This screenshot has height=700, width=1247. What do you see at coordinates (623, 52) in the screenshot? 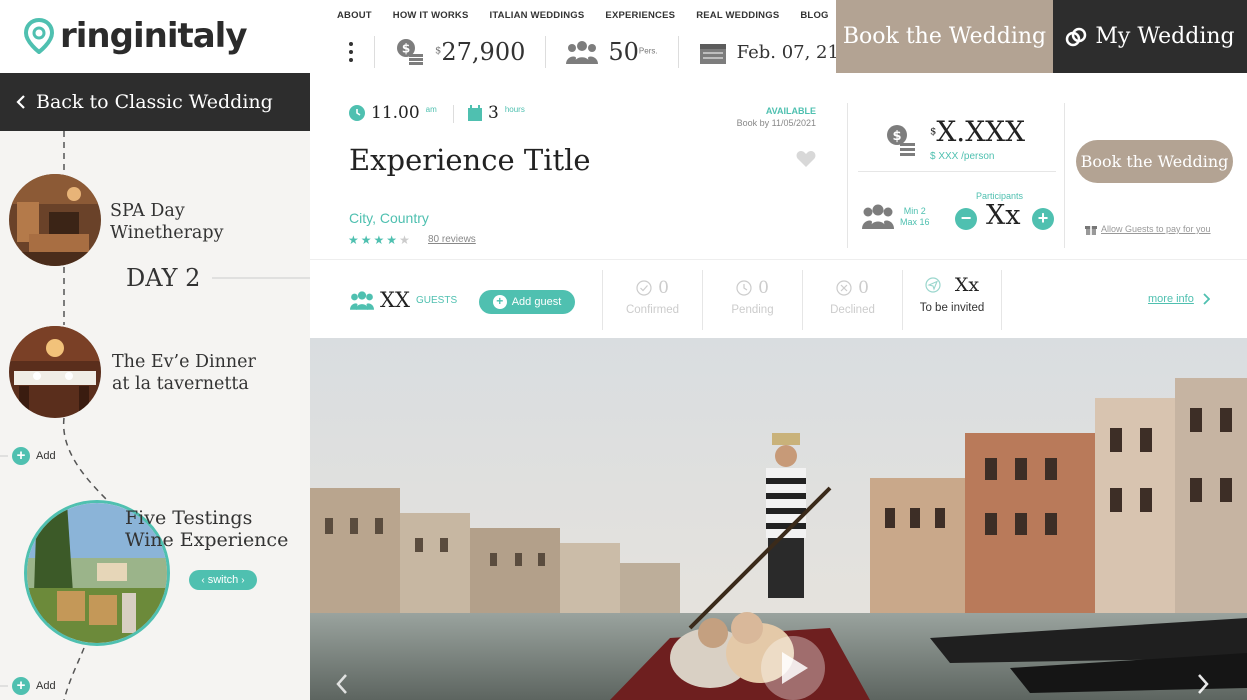
I see `people-value: 50` at bounding box center [623, 52].